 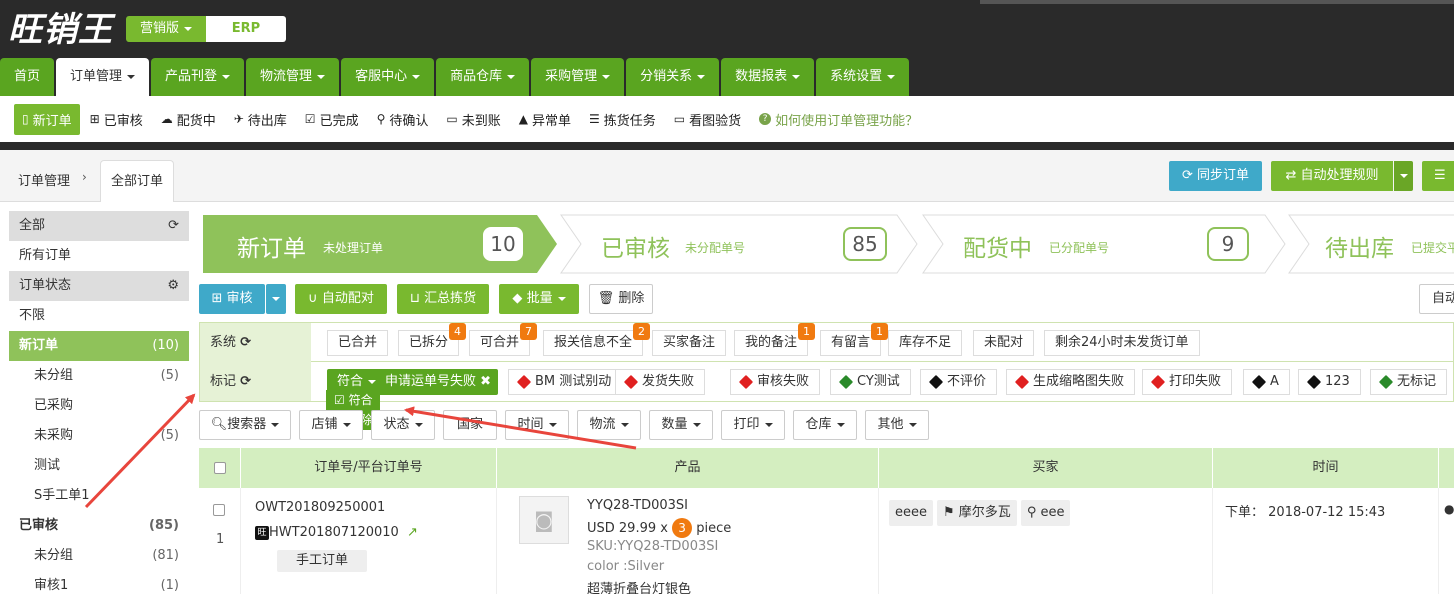 I want to click on sidebar-item: 未分组 (81), so click(x=99, y=556).